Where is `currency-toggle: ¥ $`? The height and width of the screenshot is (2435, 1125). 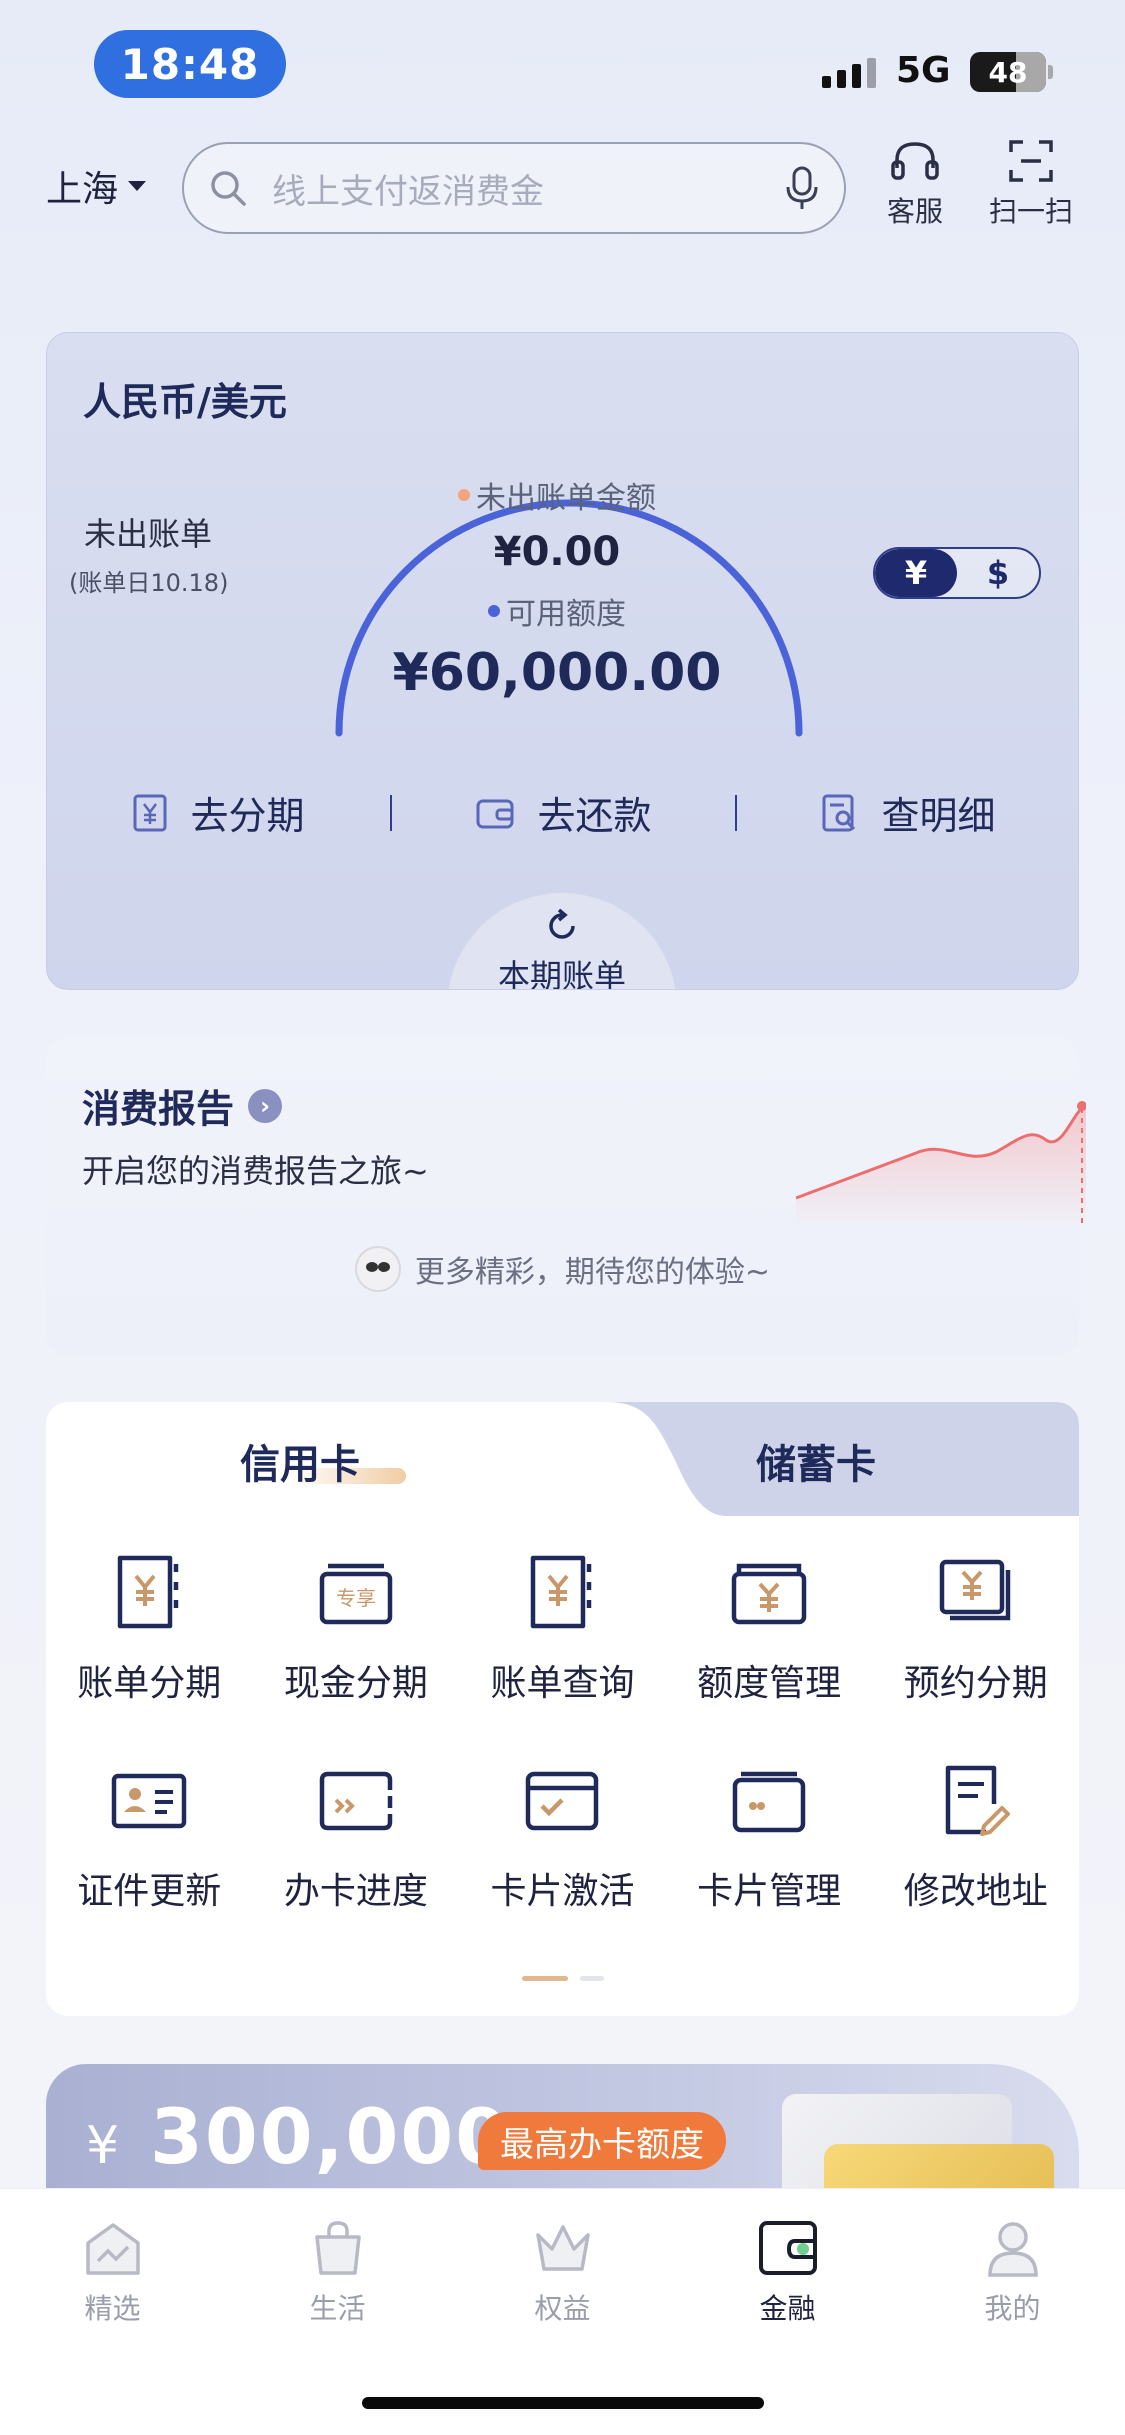
currency-toggle: ¥ $ is located at coordinates (957, 573).